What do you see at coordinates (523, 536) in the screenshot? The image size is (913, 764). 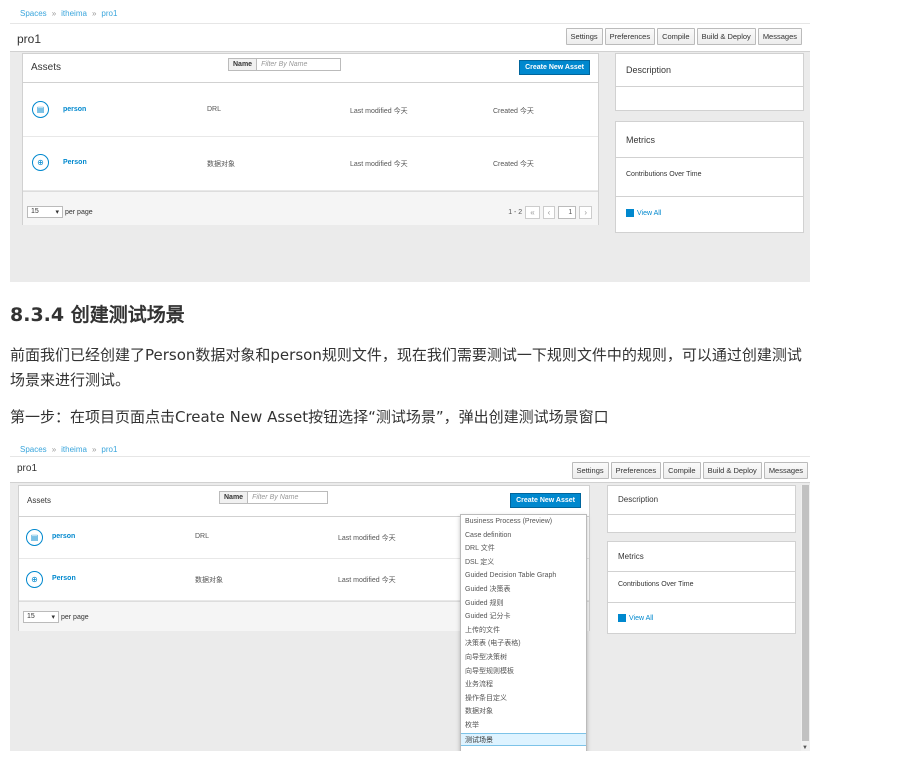 I see `menu-item-case-definition: Case definition` at bounding box center [523, 536].